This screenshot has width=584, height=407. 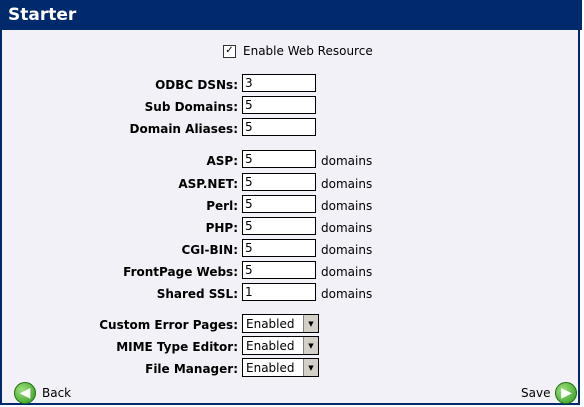 I want to click on panel-title: Starter, so click(x=42, y=15).